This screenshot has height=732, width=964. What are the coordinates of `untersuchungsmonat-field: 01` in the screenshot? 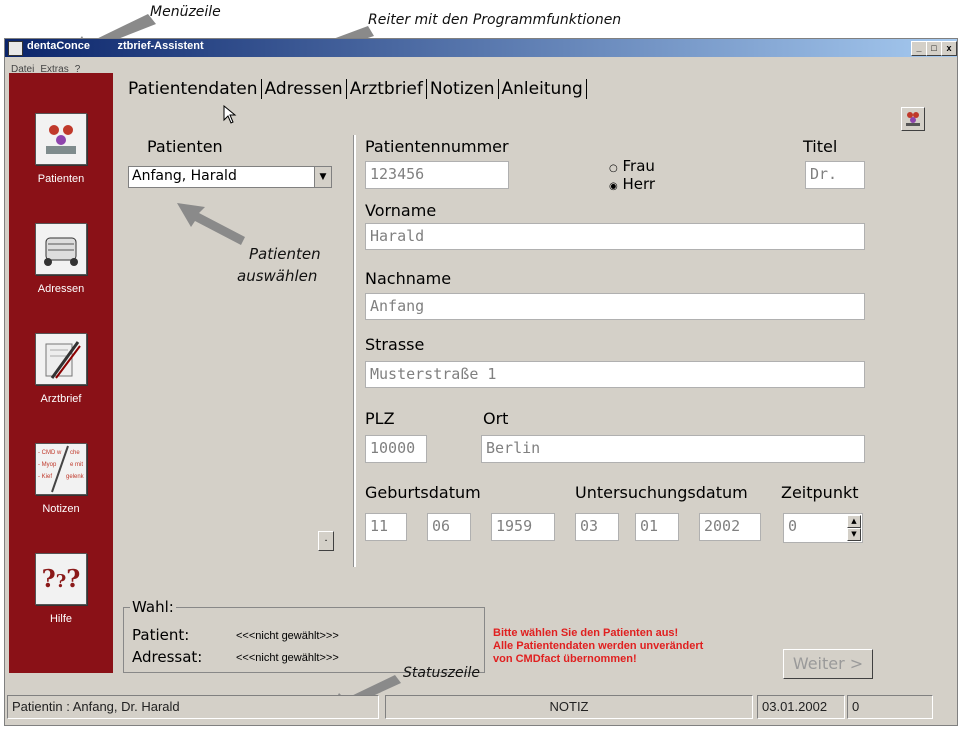 It's located at (657, 527).